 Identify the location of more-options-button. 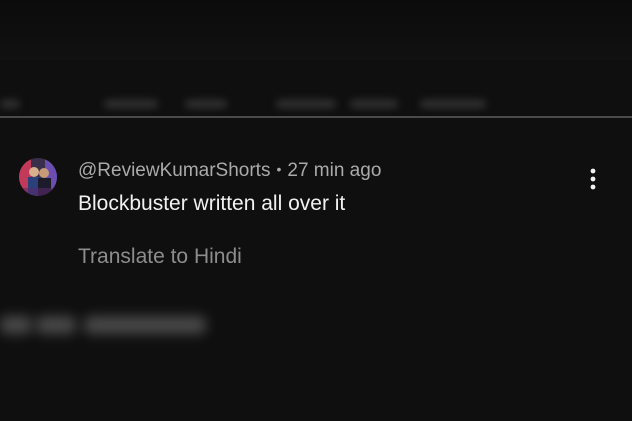
(593, 179).